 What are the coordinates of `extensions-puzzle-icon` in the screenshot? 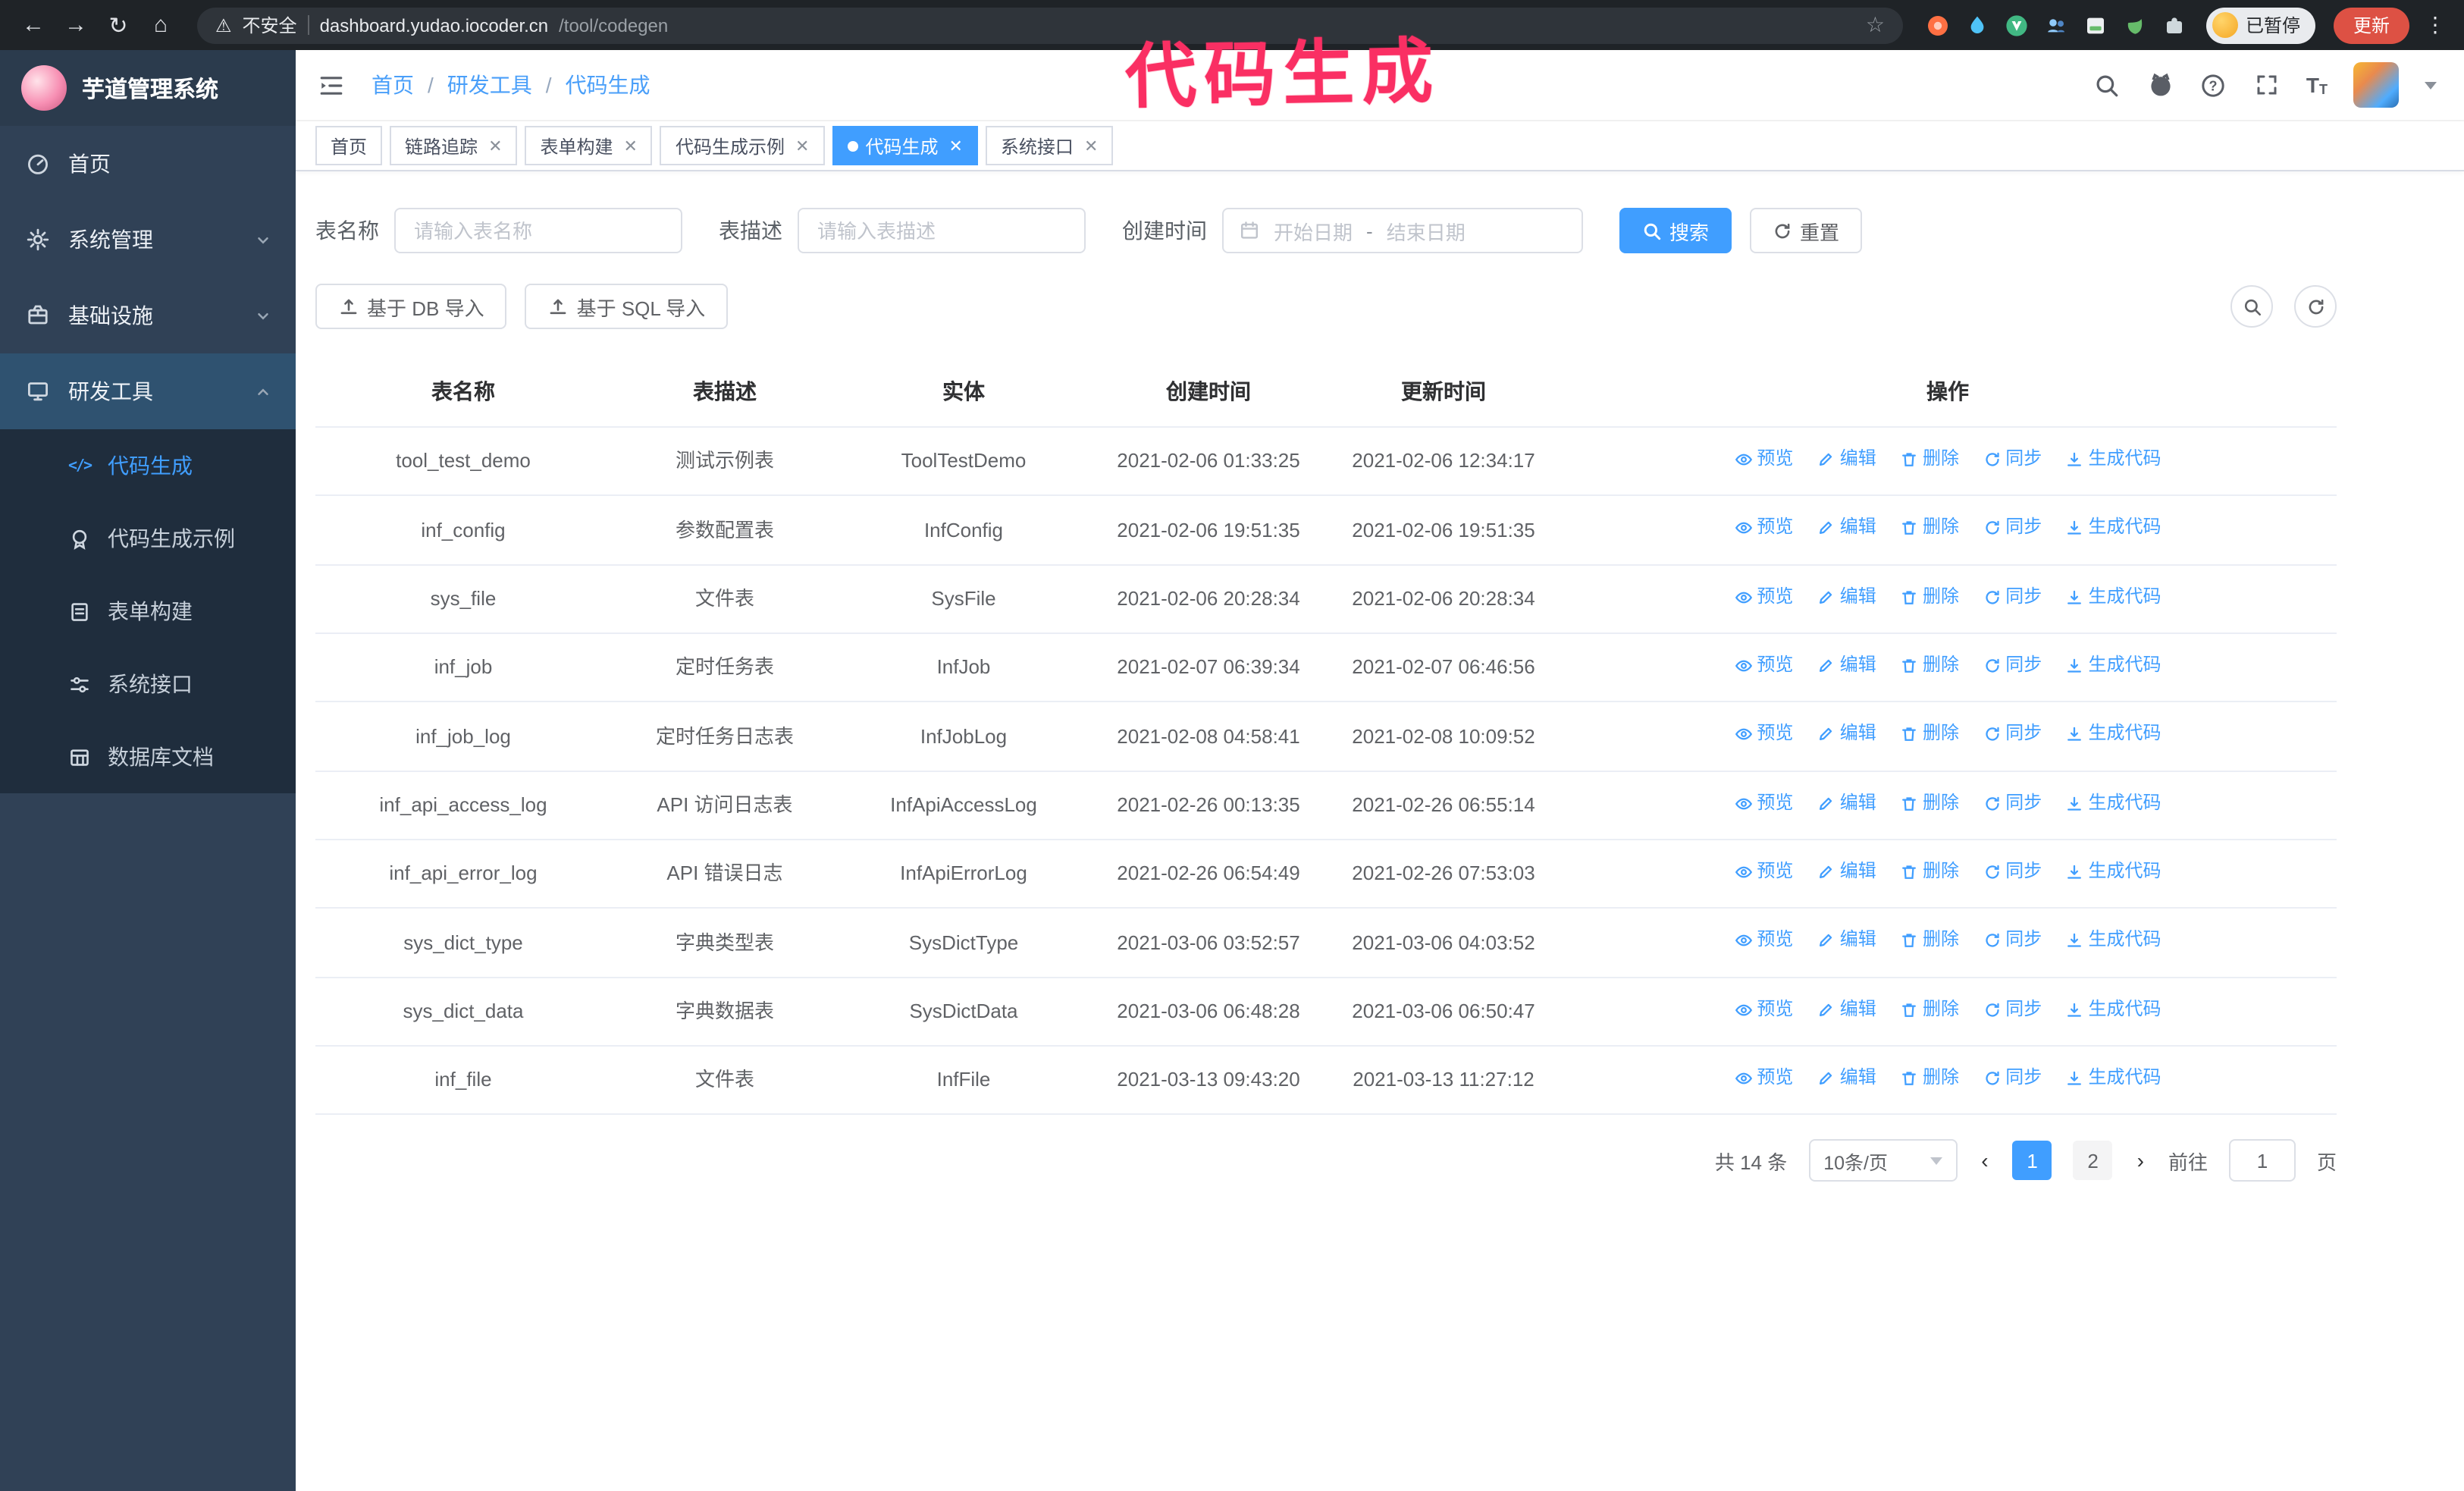 It's located at (2174, 25).